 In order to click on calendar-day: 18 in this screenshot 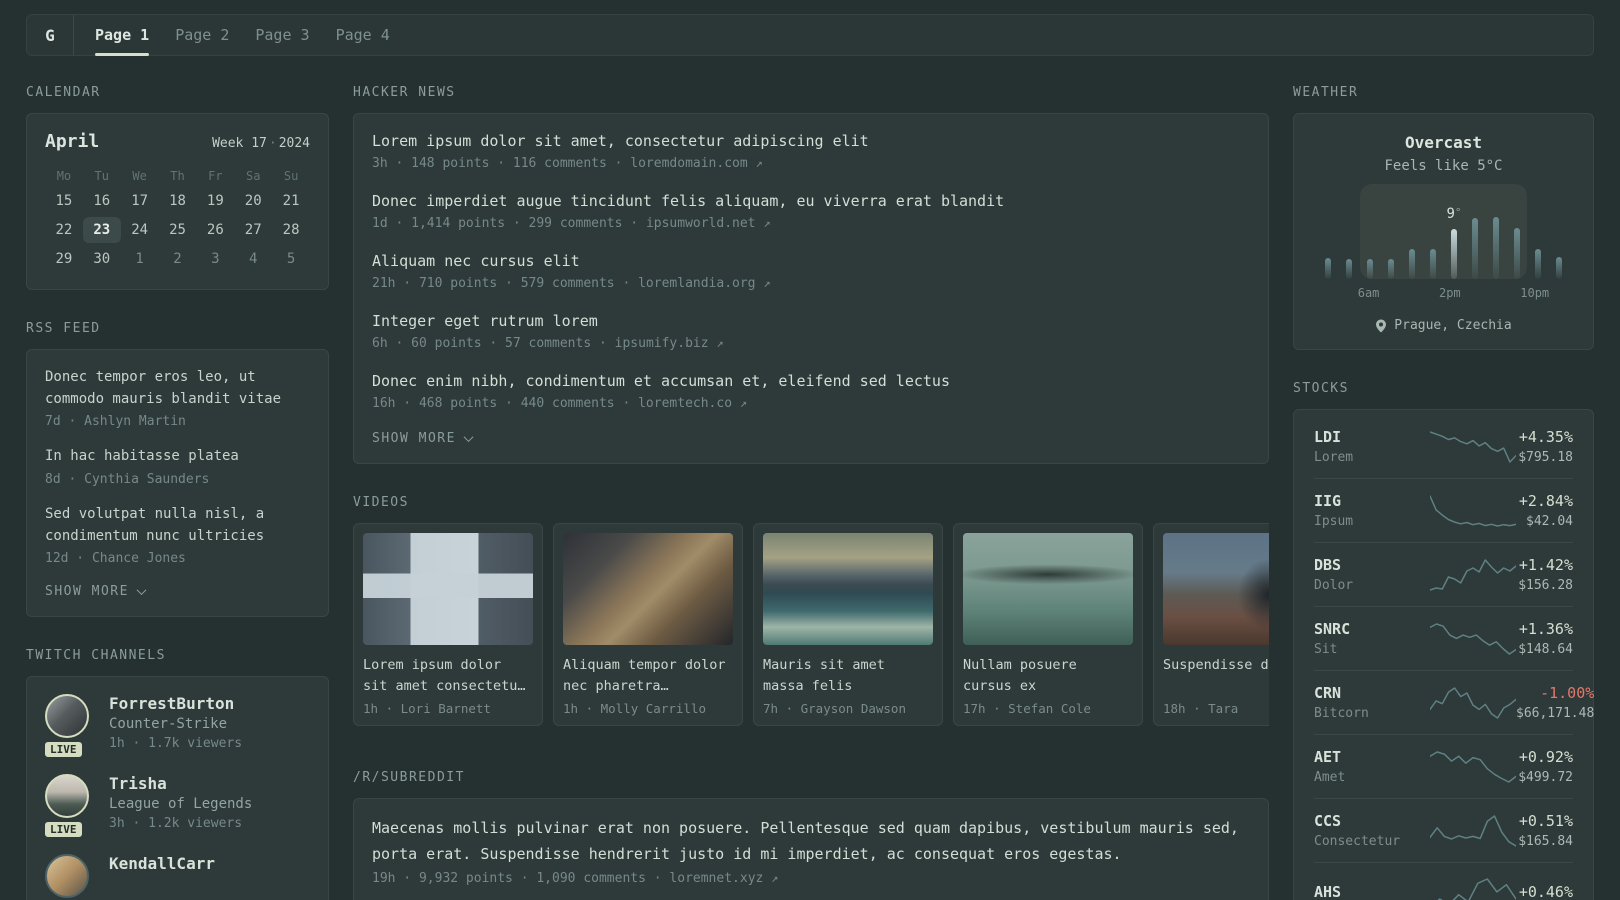, I will do `click(177, 201)`.